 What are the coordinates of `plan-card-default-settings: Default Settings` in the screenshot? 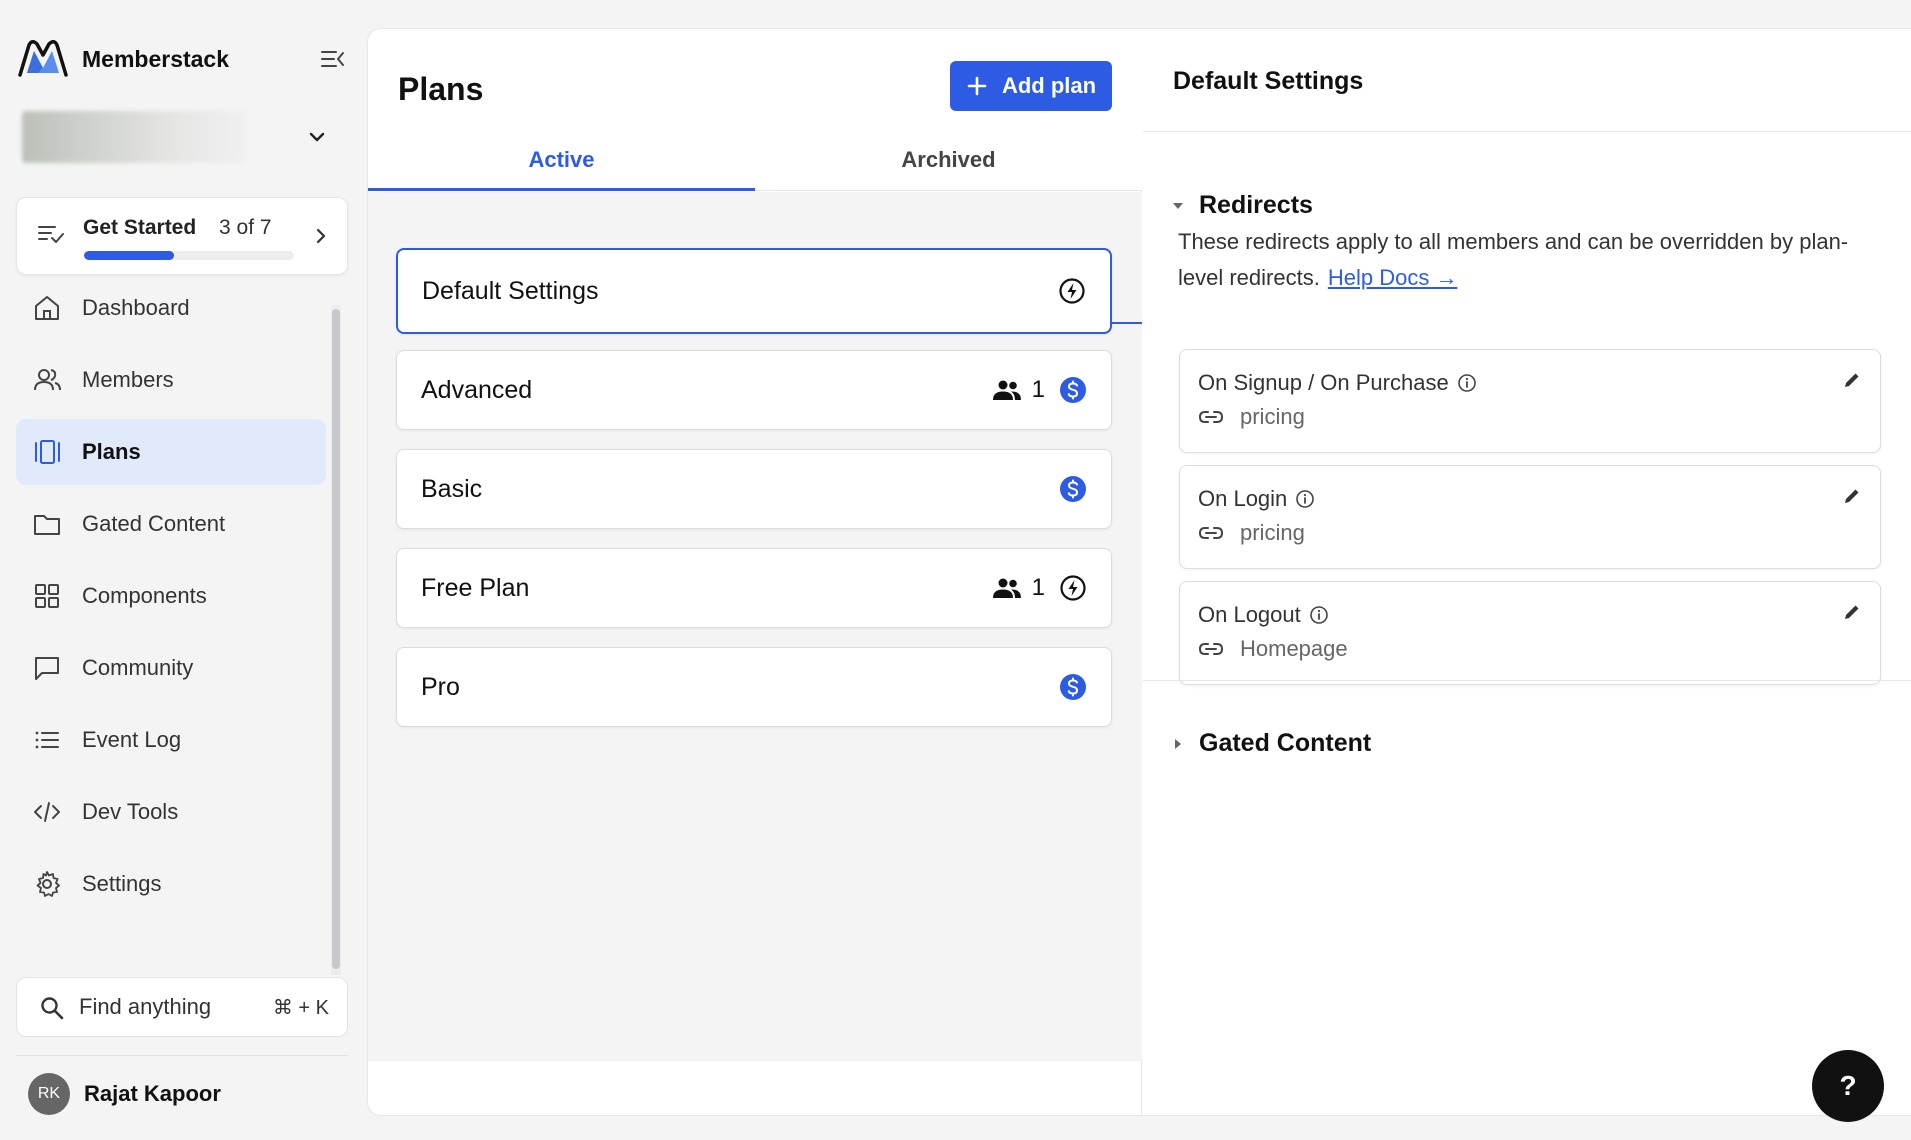 It's located at (754, 291).